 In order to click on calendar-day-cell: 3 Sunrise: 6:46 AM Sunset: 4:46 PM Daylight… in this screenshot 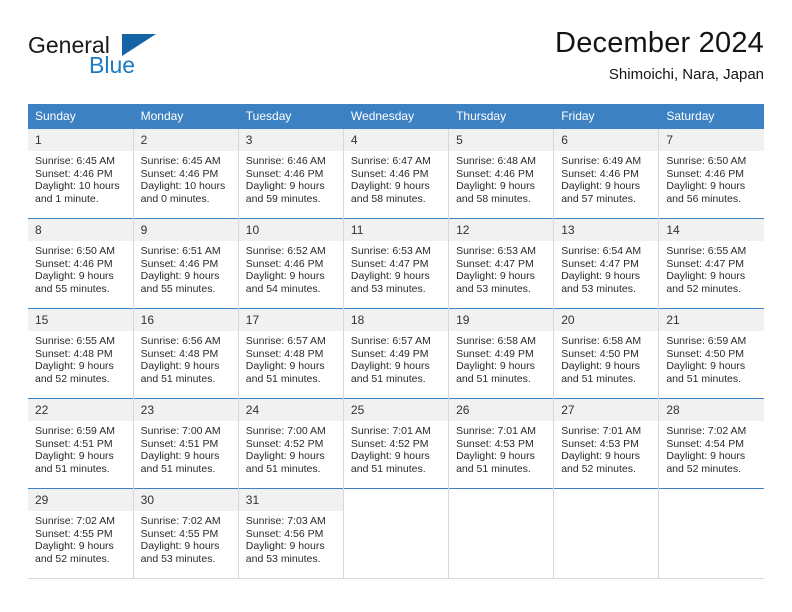, I will do `click(291, 173)`.